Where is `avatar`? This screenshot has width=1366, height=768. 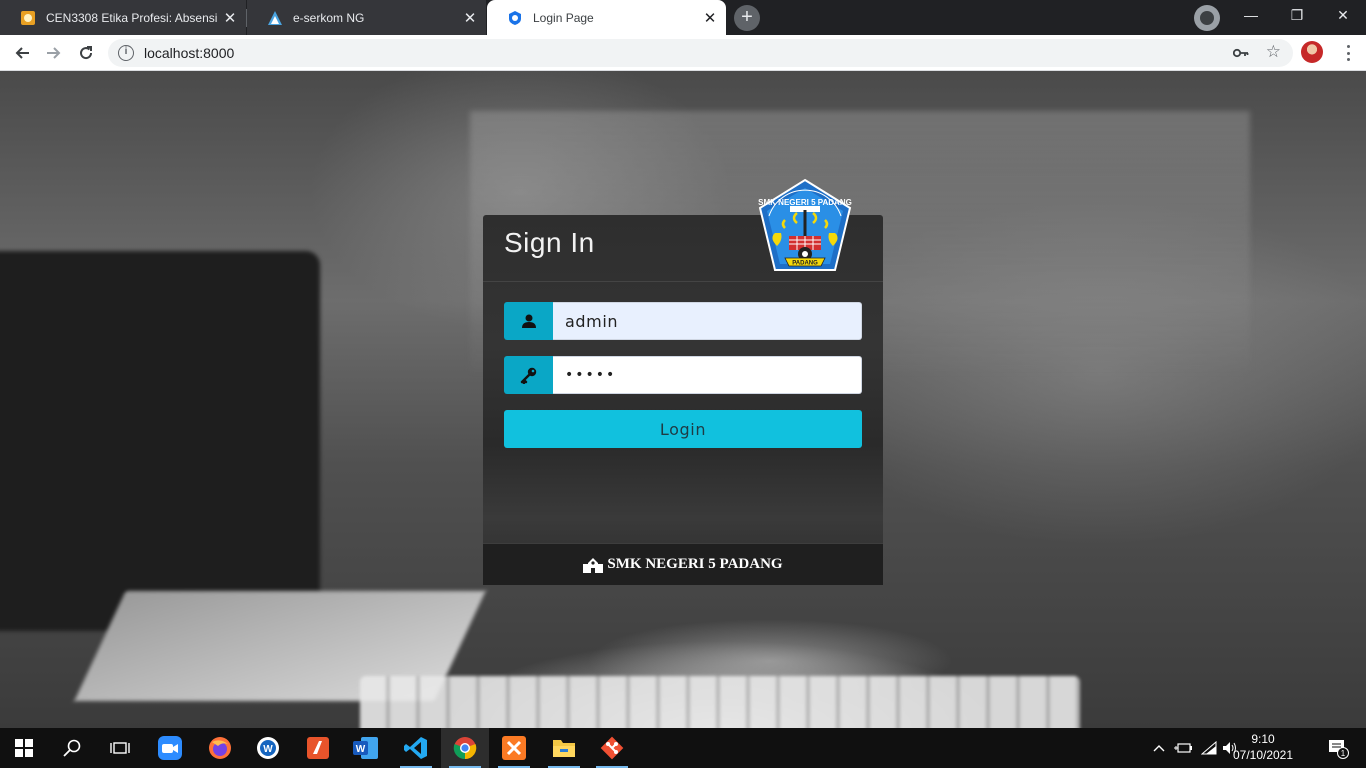 avatar is located at coordinates (1312, 52).